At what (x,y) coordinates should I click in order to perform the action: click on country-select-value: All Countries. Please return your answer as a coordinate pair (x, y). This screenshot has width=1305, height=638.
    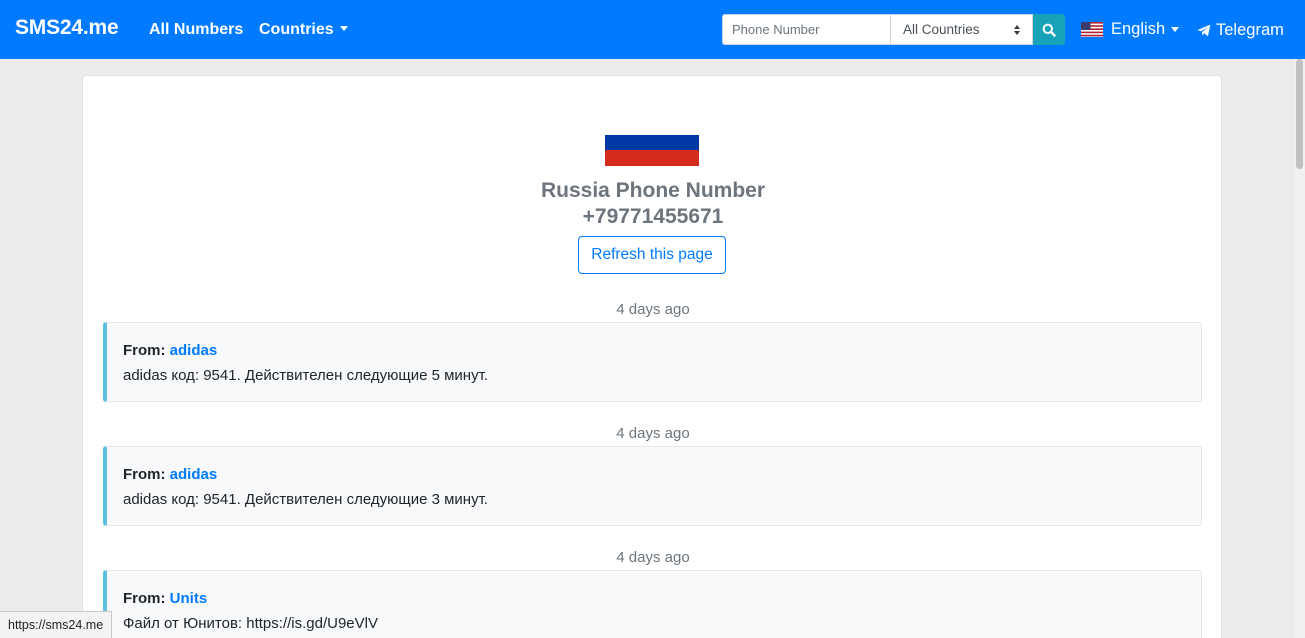
    Looking at the image, I should click on (941, 29).